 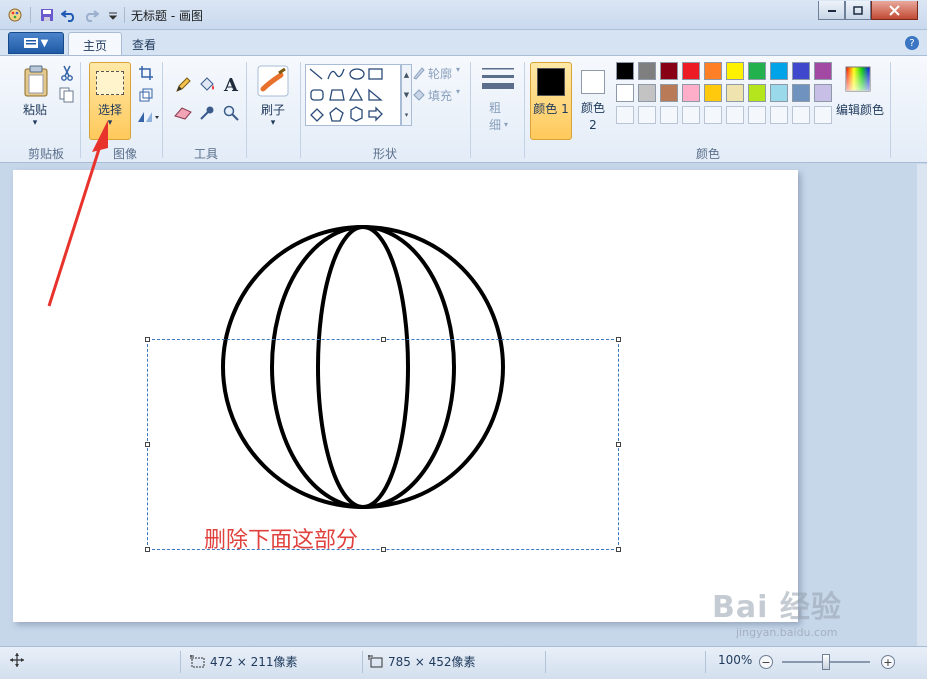 What do you see at coordinates (458, 69) in the screenshot?
I see `outline-dropdown-icon: ▾` at bounding box center [458, 69].